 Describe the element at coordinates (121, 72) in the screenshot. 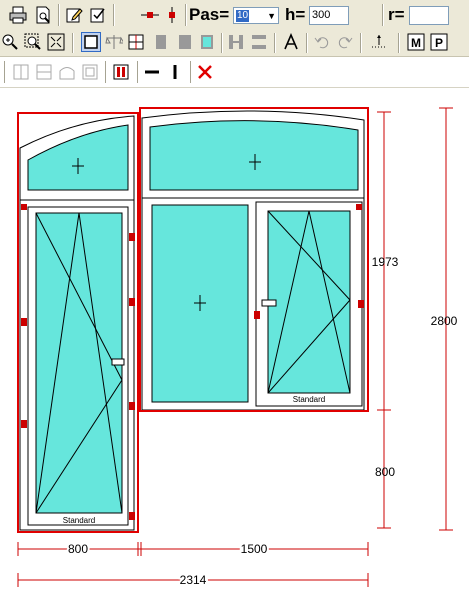

I see `double-frame-icon` at that location.